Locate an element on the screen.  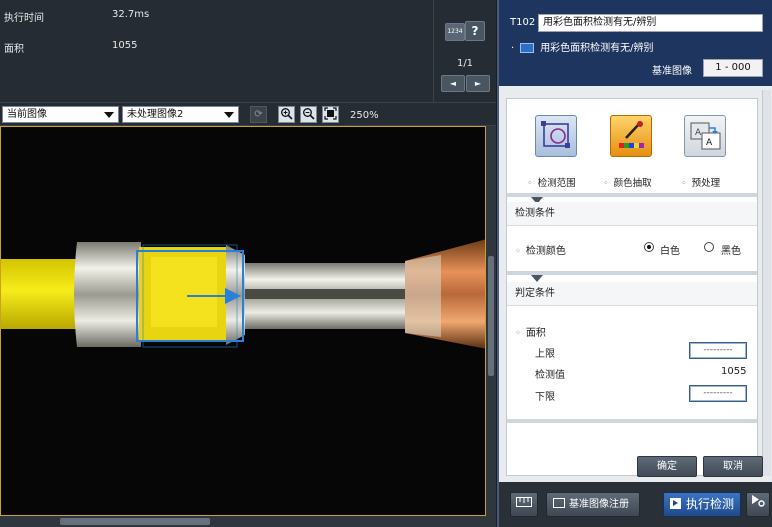
upper-limit-label: 上限 is located at coordinates (545, 354).